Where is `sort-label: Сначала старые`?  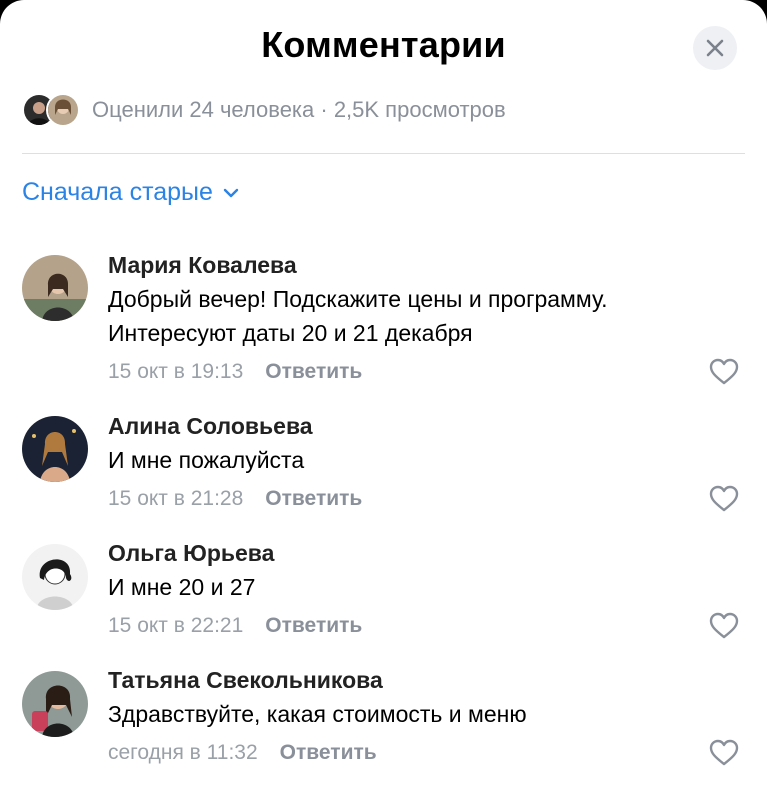 sort-label: Сначала старые is located at coordinates (117, 192).